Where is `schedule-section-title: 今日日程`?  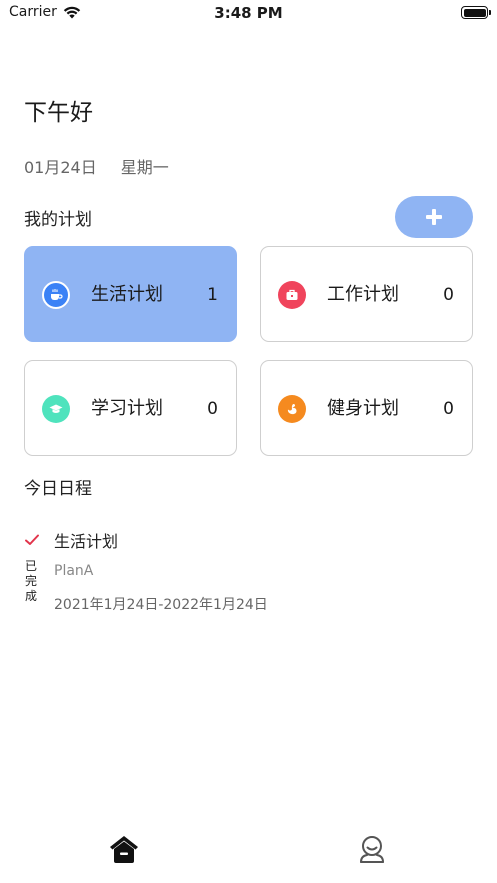 schedule-section-title: 今日日程 is located at coordinates (58, 489).